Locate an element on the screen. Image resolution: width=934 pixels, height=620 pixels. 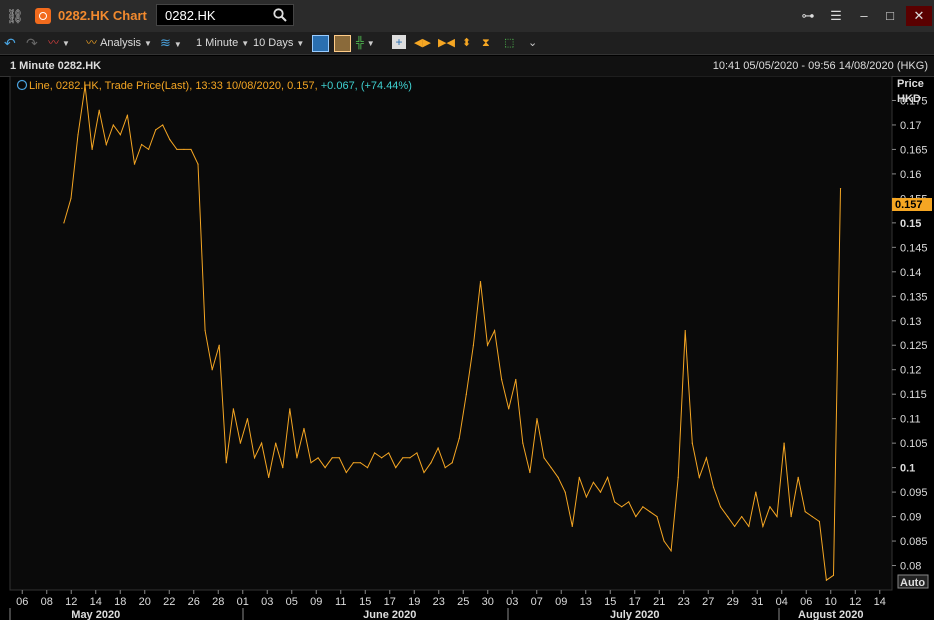
x-tick-label: 10 is located at coordinates (831, 602).